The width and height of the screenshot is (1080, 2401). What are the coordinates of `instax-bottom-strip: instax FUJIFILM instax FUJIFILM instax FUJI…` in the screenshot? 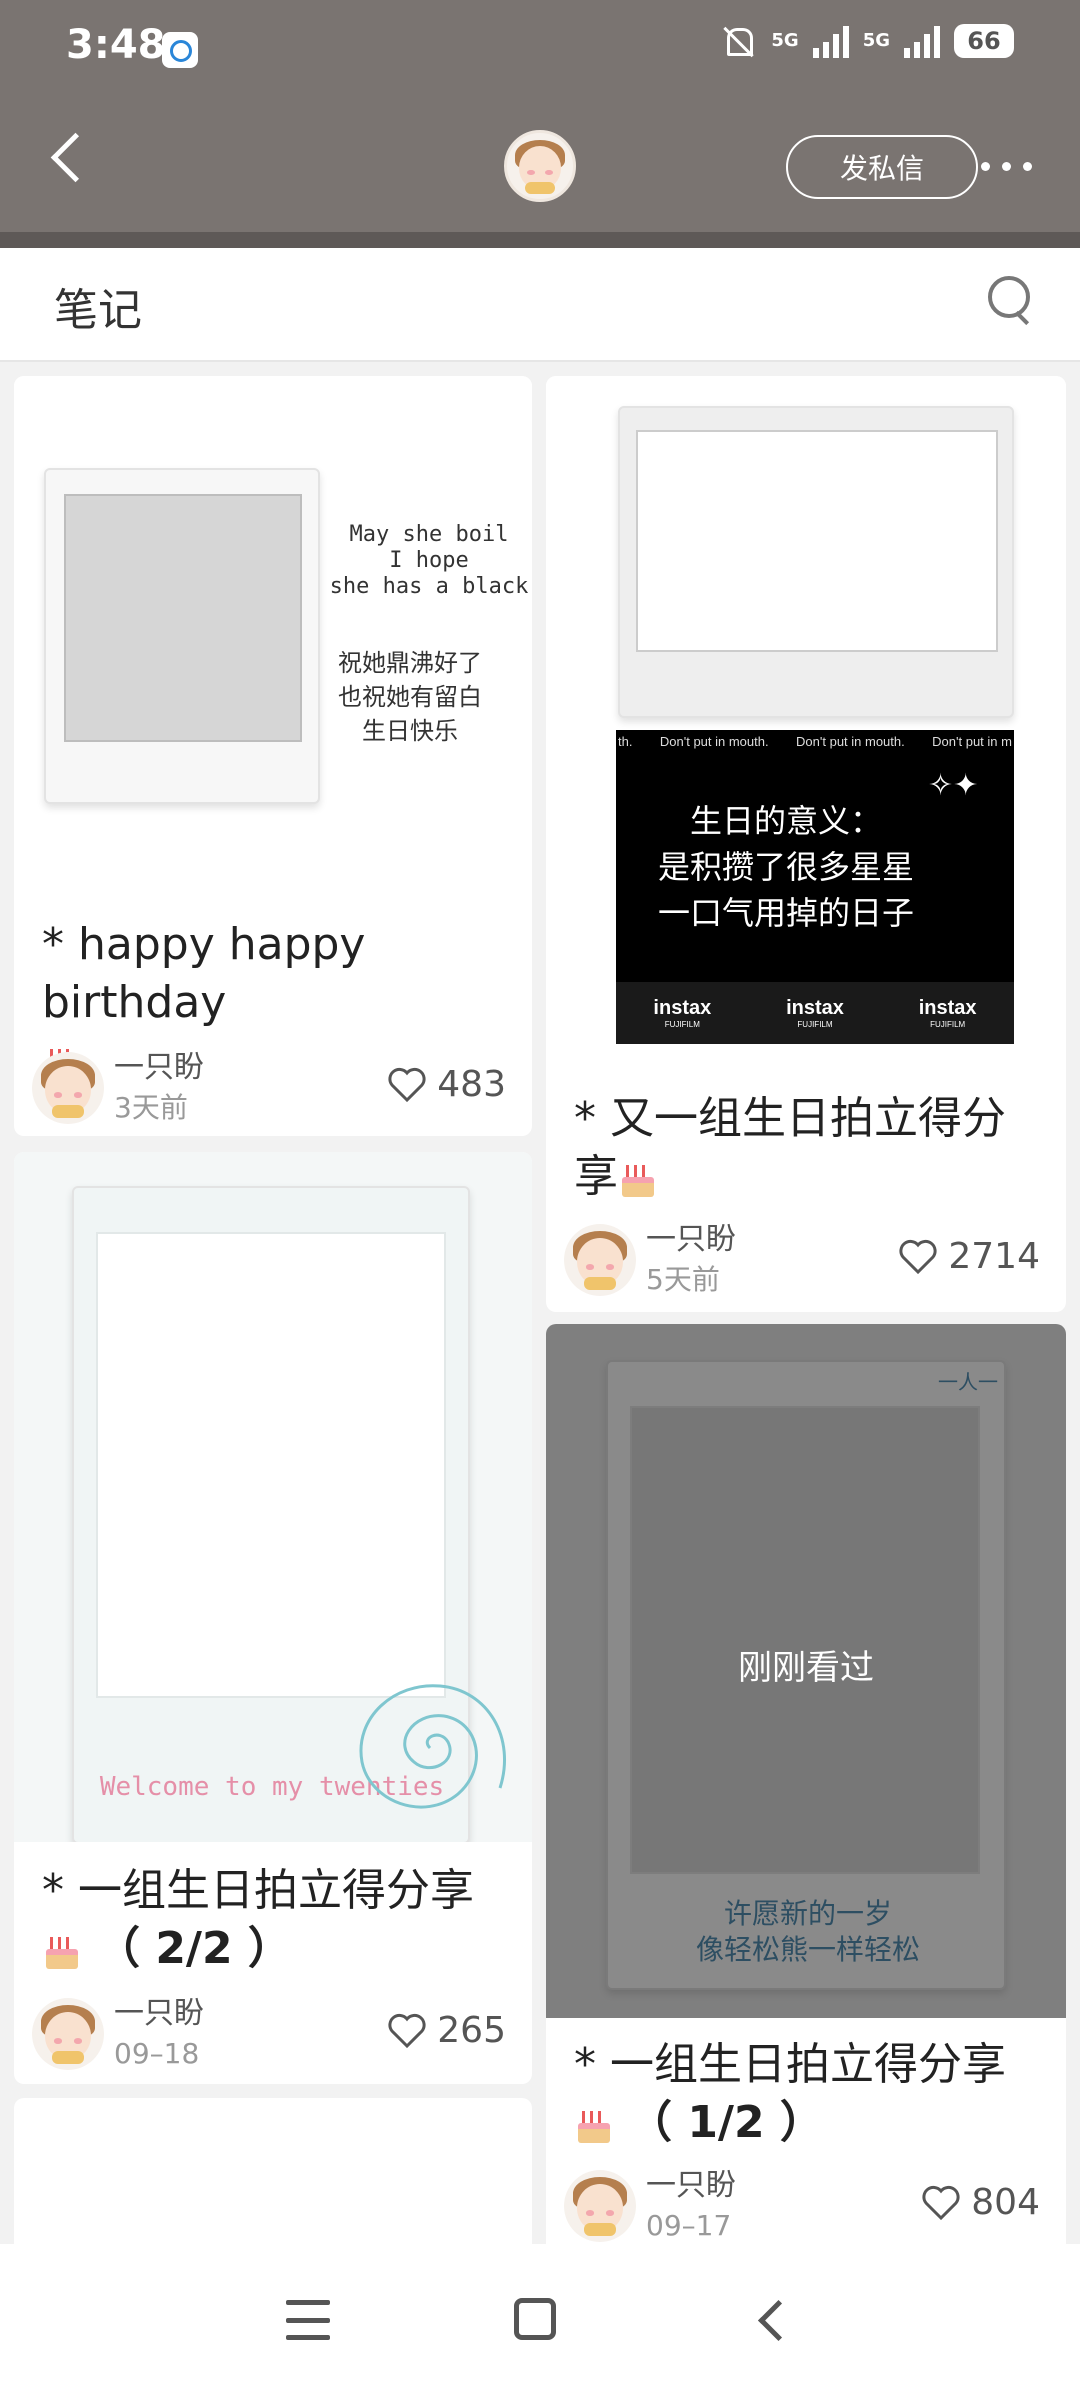 It's located at (815, 1013).